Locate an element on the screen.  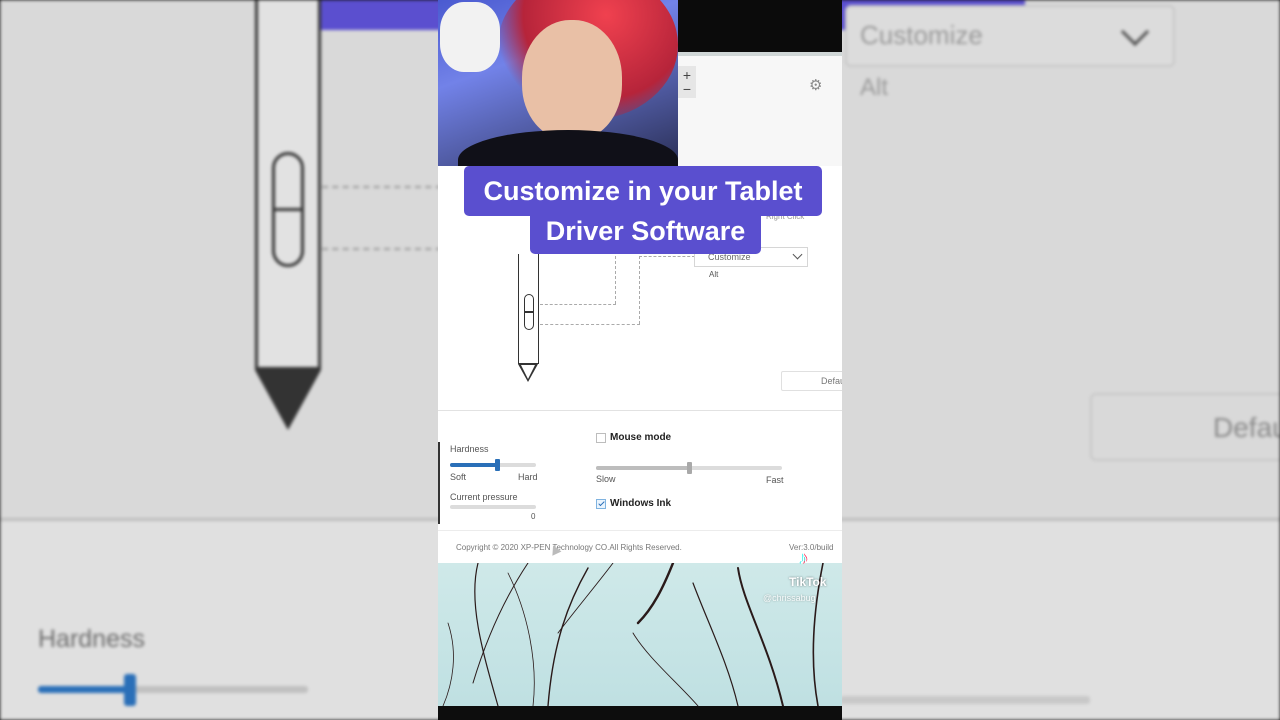
soft-label: Soft is located at coordinates (458, 477).